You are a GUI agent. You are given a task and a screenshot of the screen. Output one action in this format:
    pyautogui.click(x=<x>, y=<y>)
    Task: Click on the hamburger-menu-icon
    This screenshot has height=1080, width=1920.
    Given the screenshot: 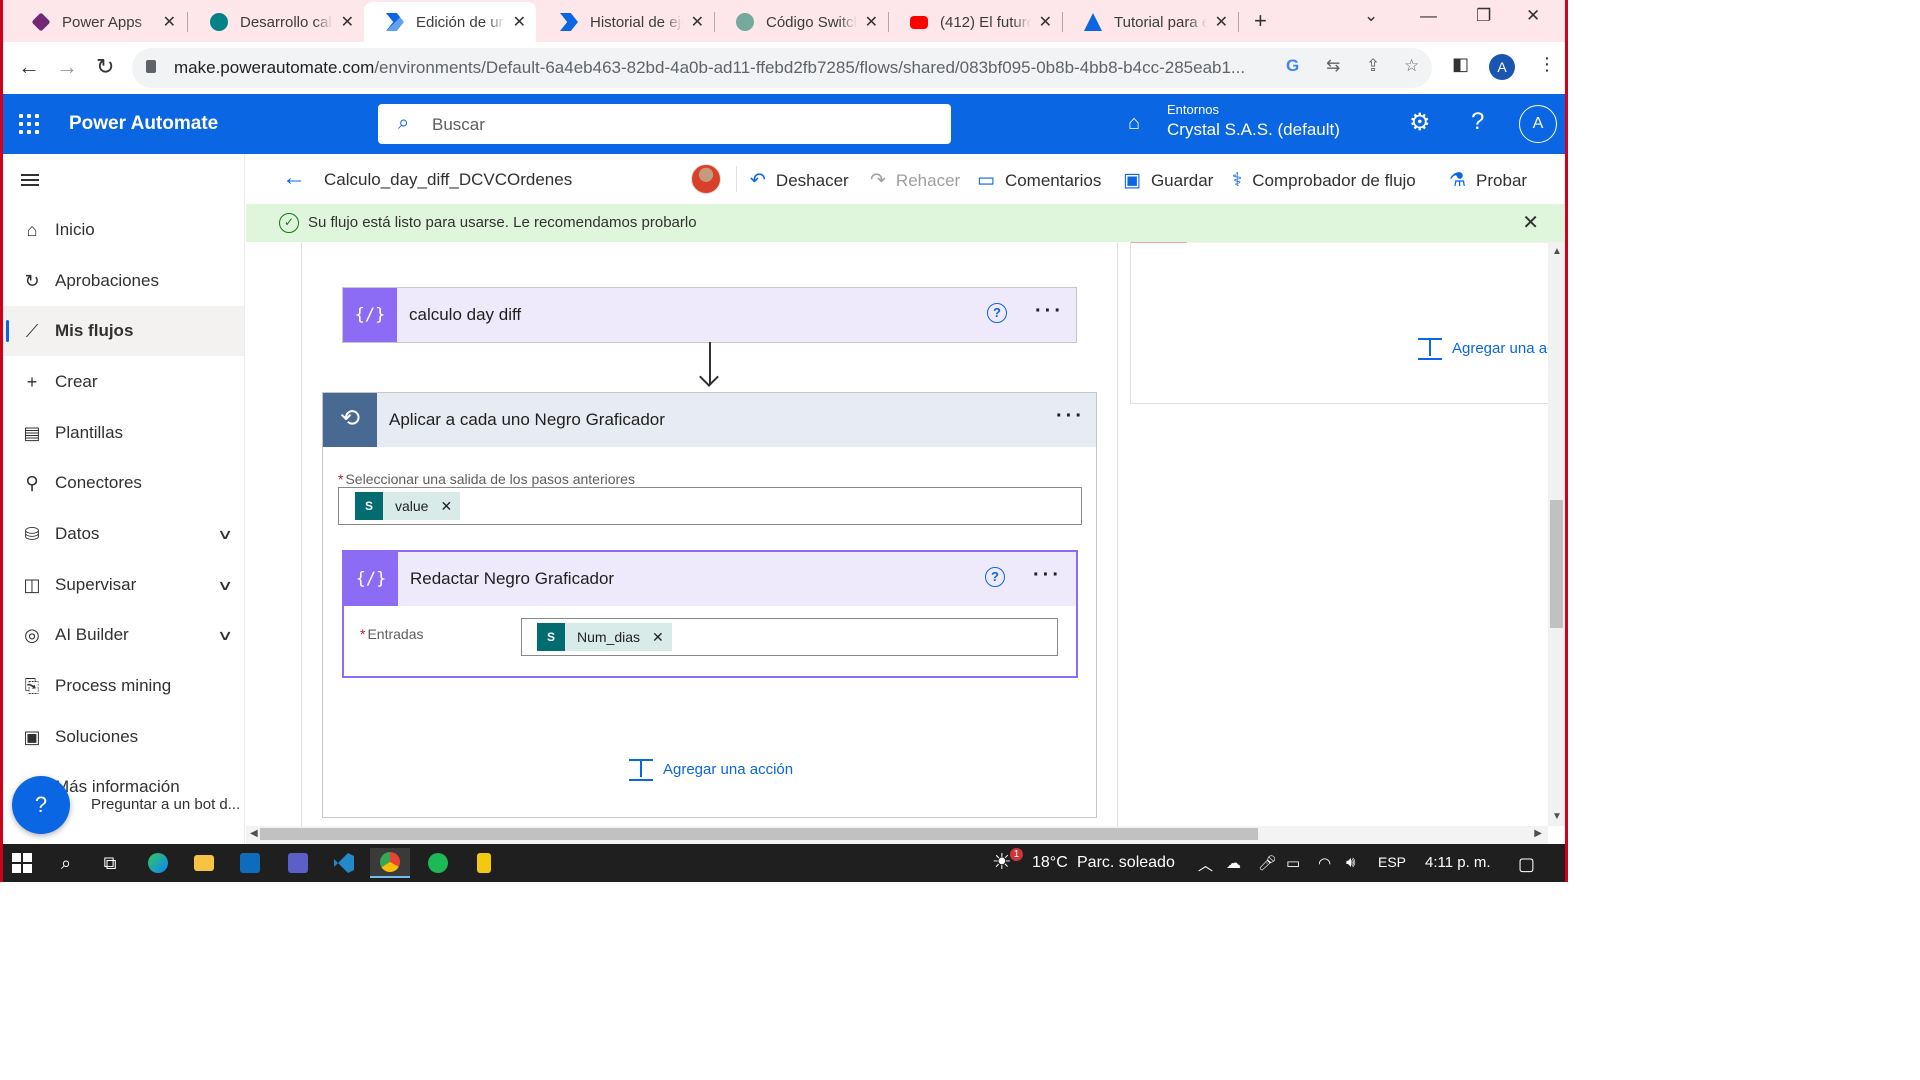 What is the action you would take?
    pyautogui.click(x=30, y=180)
    